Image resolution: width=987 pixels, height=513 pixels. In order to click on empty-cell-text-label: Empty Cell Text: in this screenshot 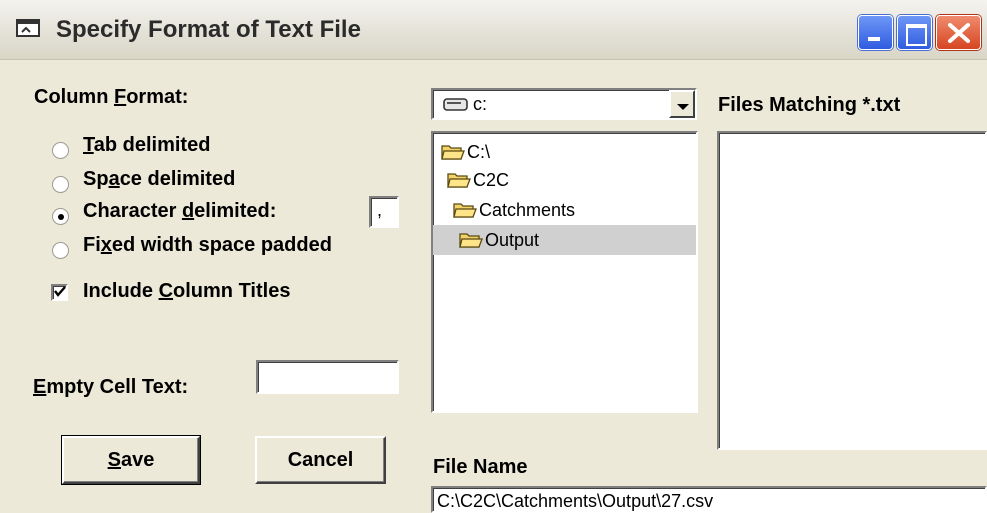, I will do `click(111, 387)`.